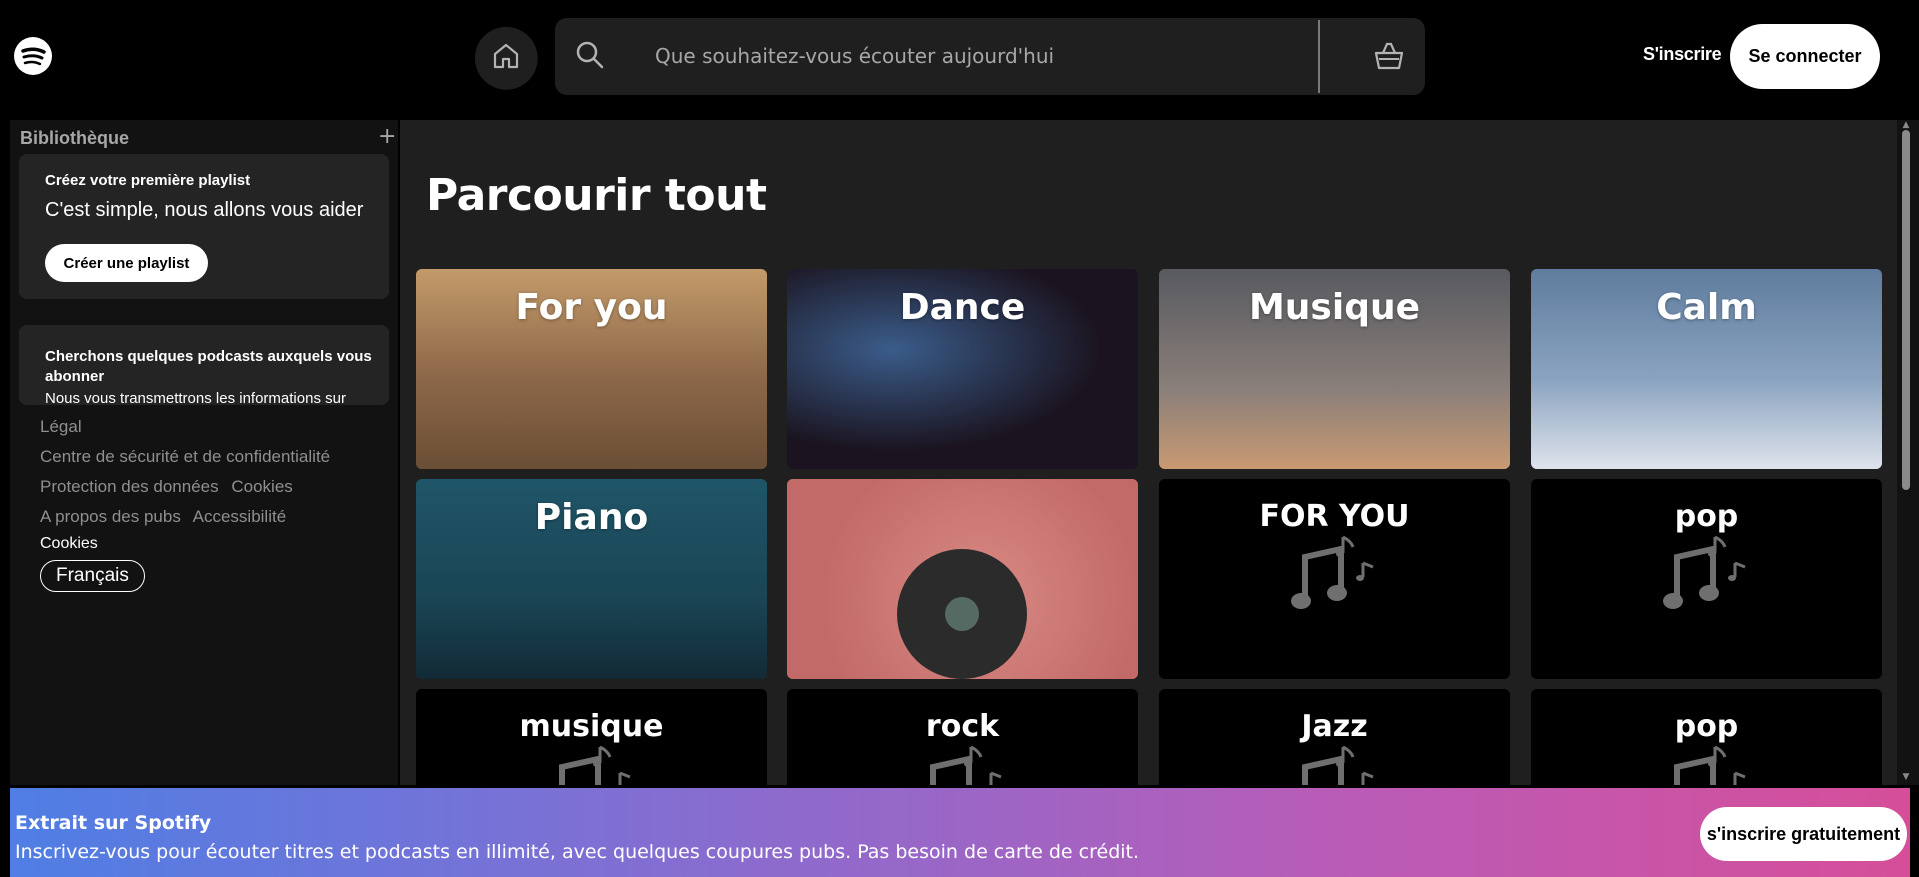 The image size is (1919, 877). Describe the element at coordinates (185, 457) in the screenshot. I see `privacy-center-link: Centre de sécurité et de confidentialité` at that location.